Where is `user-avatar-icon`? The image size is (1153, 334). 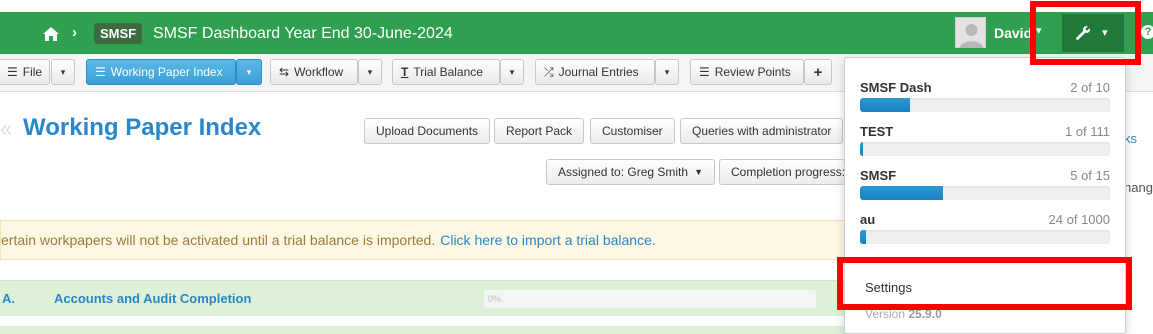
user-avatar-icon is located at coordinates (971, 36).